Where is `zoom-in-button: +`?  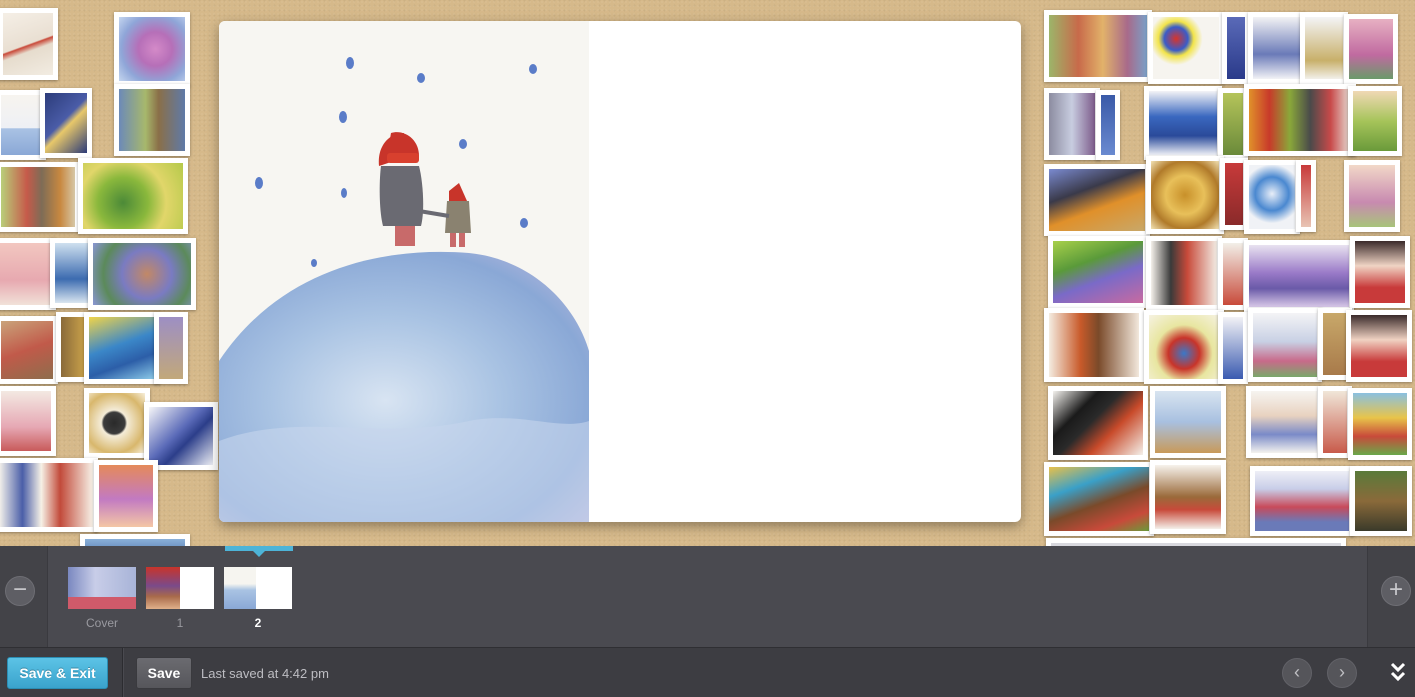
zoom-in-button: + is located at coordinates (1396, 591).